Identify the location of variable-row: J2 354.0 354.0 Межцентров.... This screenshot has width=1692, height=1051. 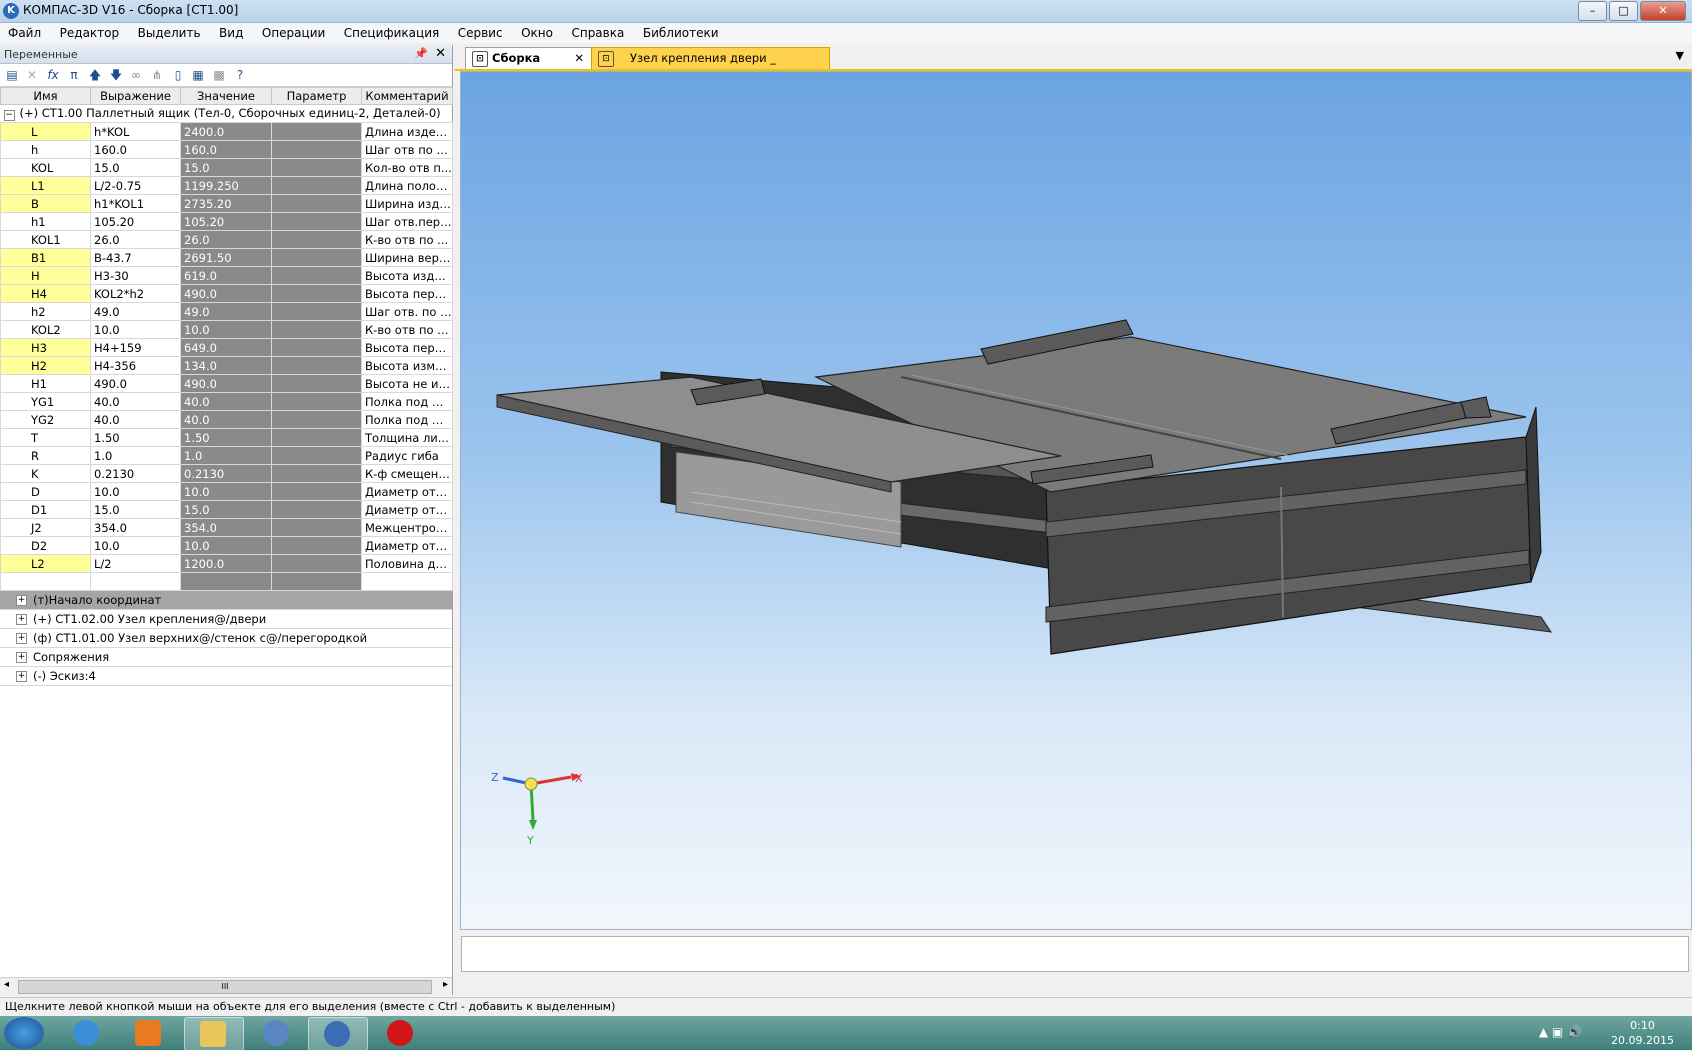
(226, 527).